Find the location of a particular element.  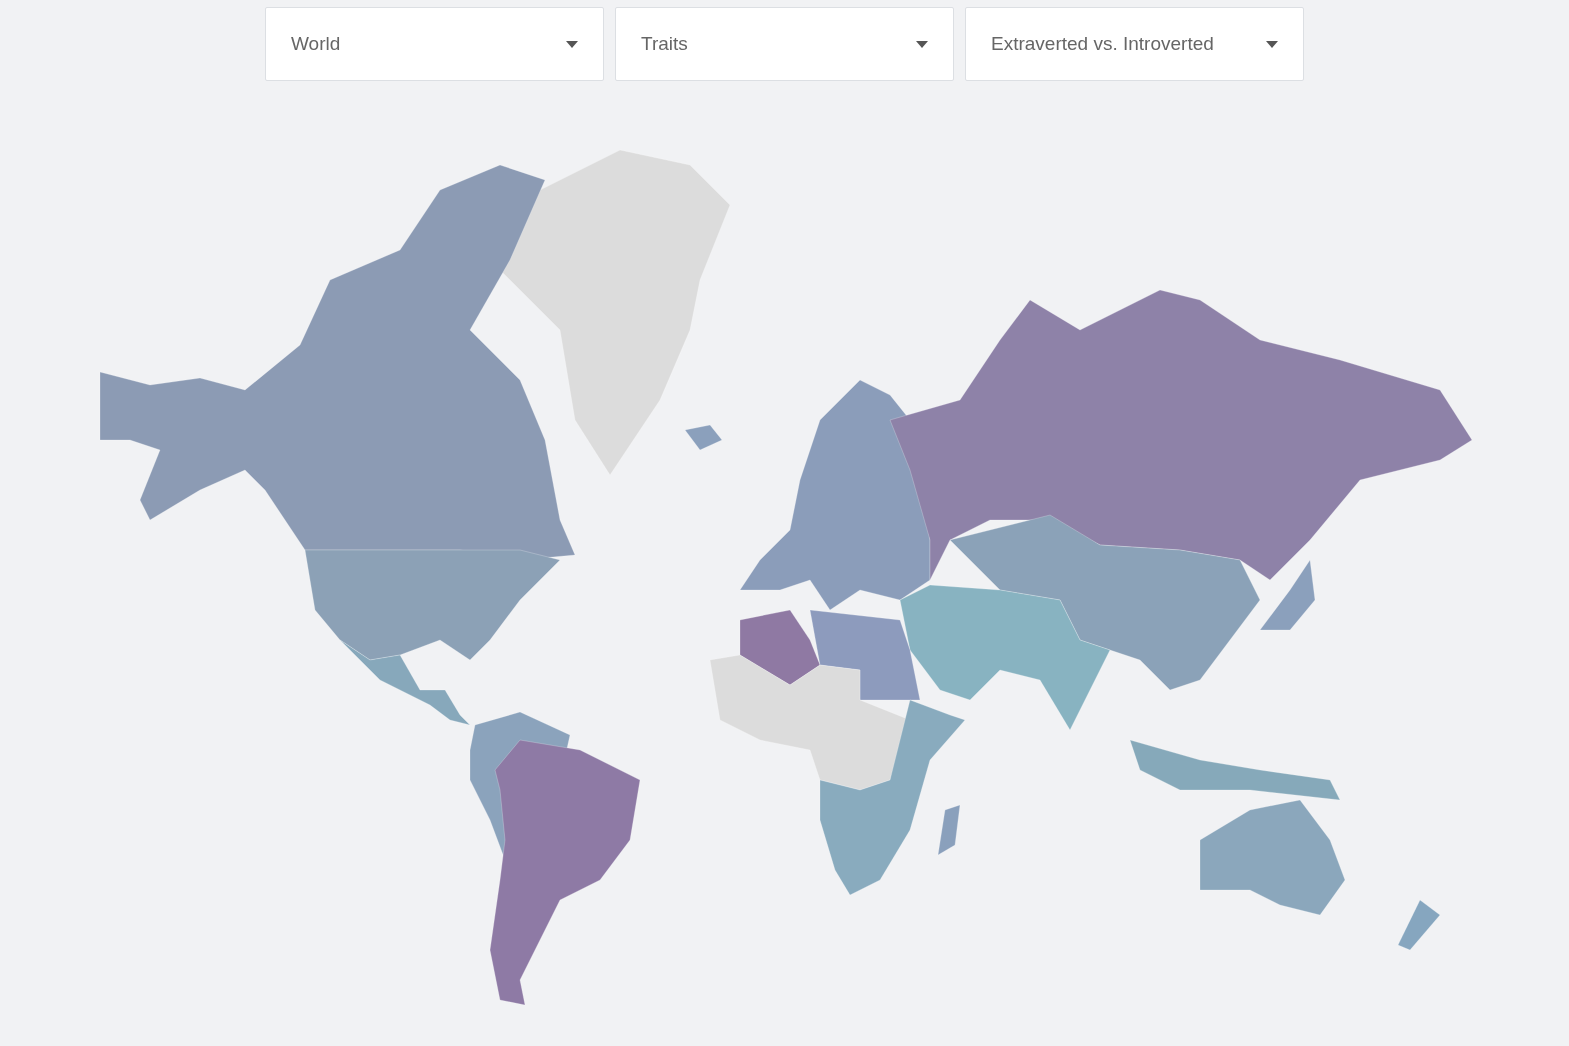

filter-dropdown: Extraverted vs. Introverted is located at coordinates (1134, 44).